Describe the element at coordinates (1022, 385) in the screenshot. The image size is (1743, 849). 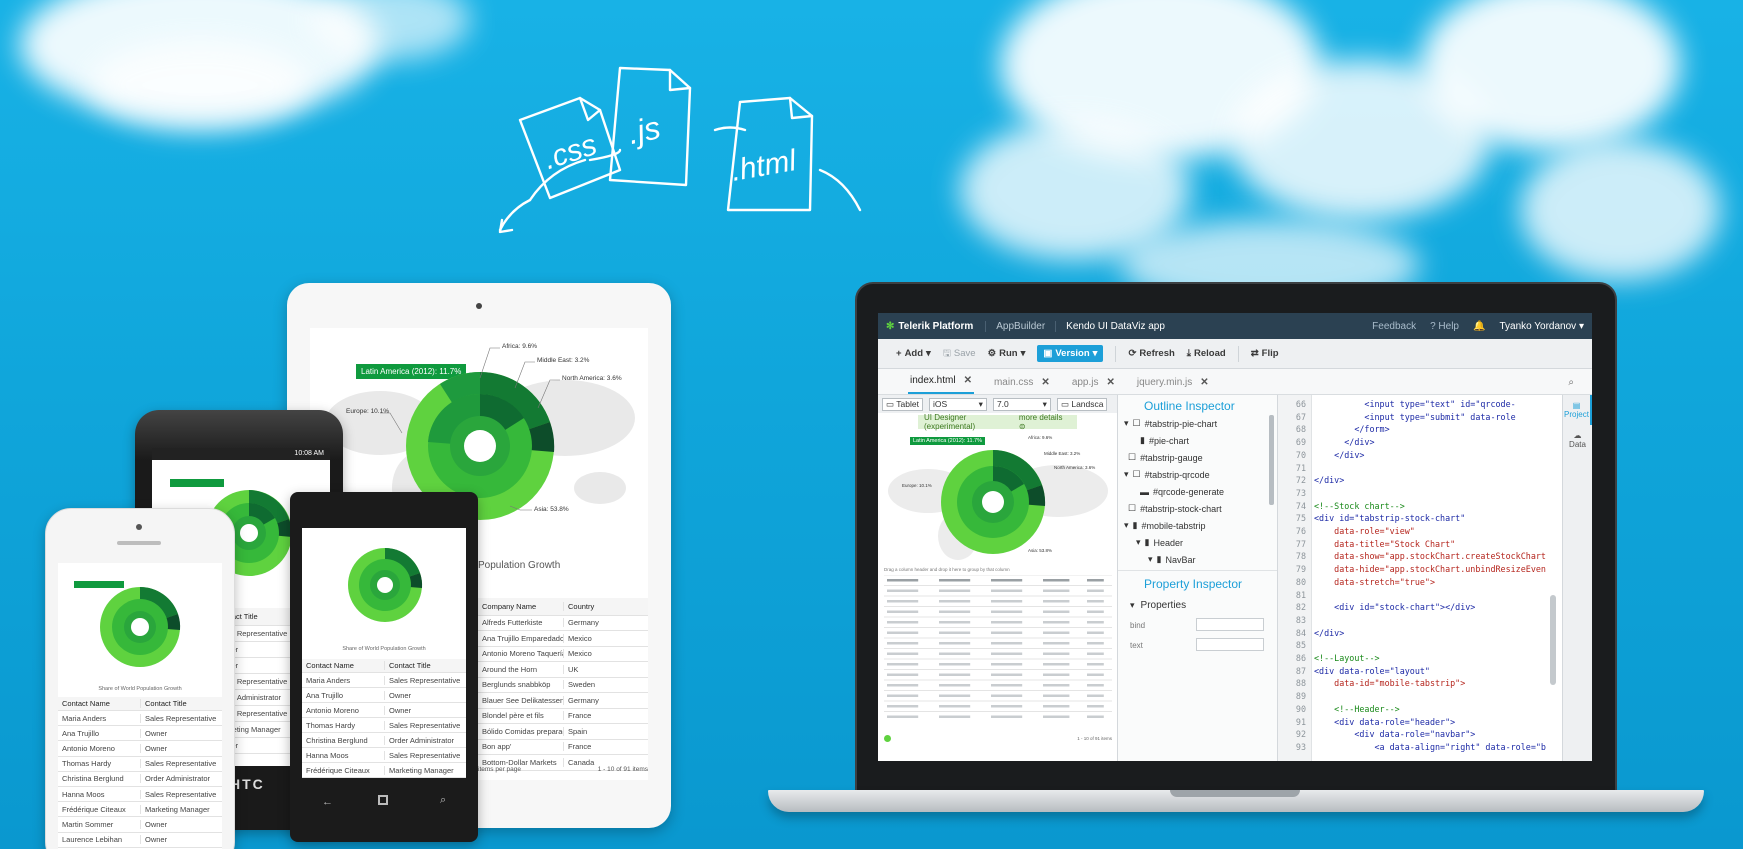
I see `tab-main-css: main.css ✕` at that location.